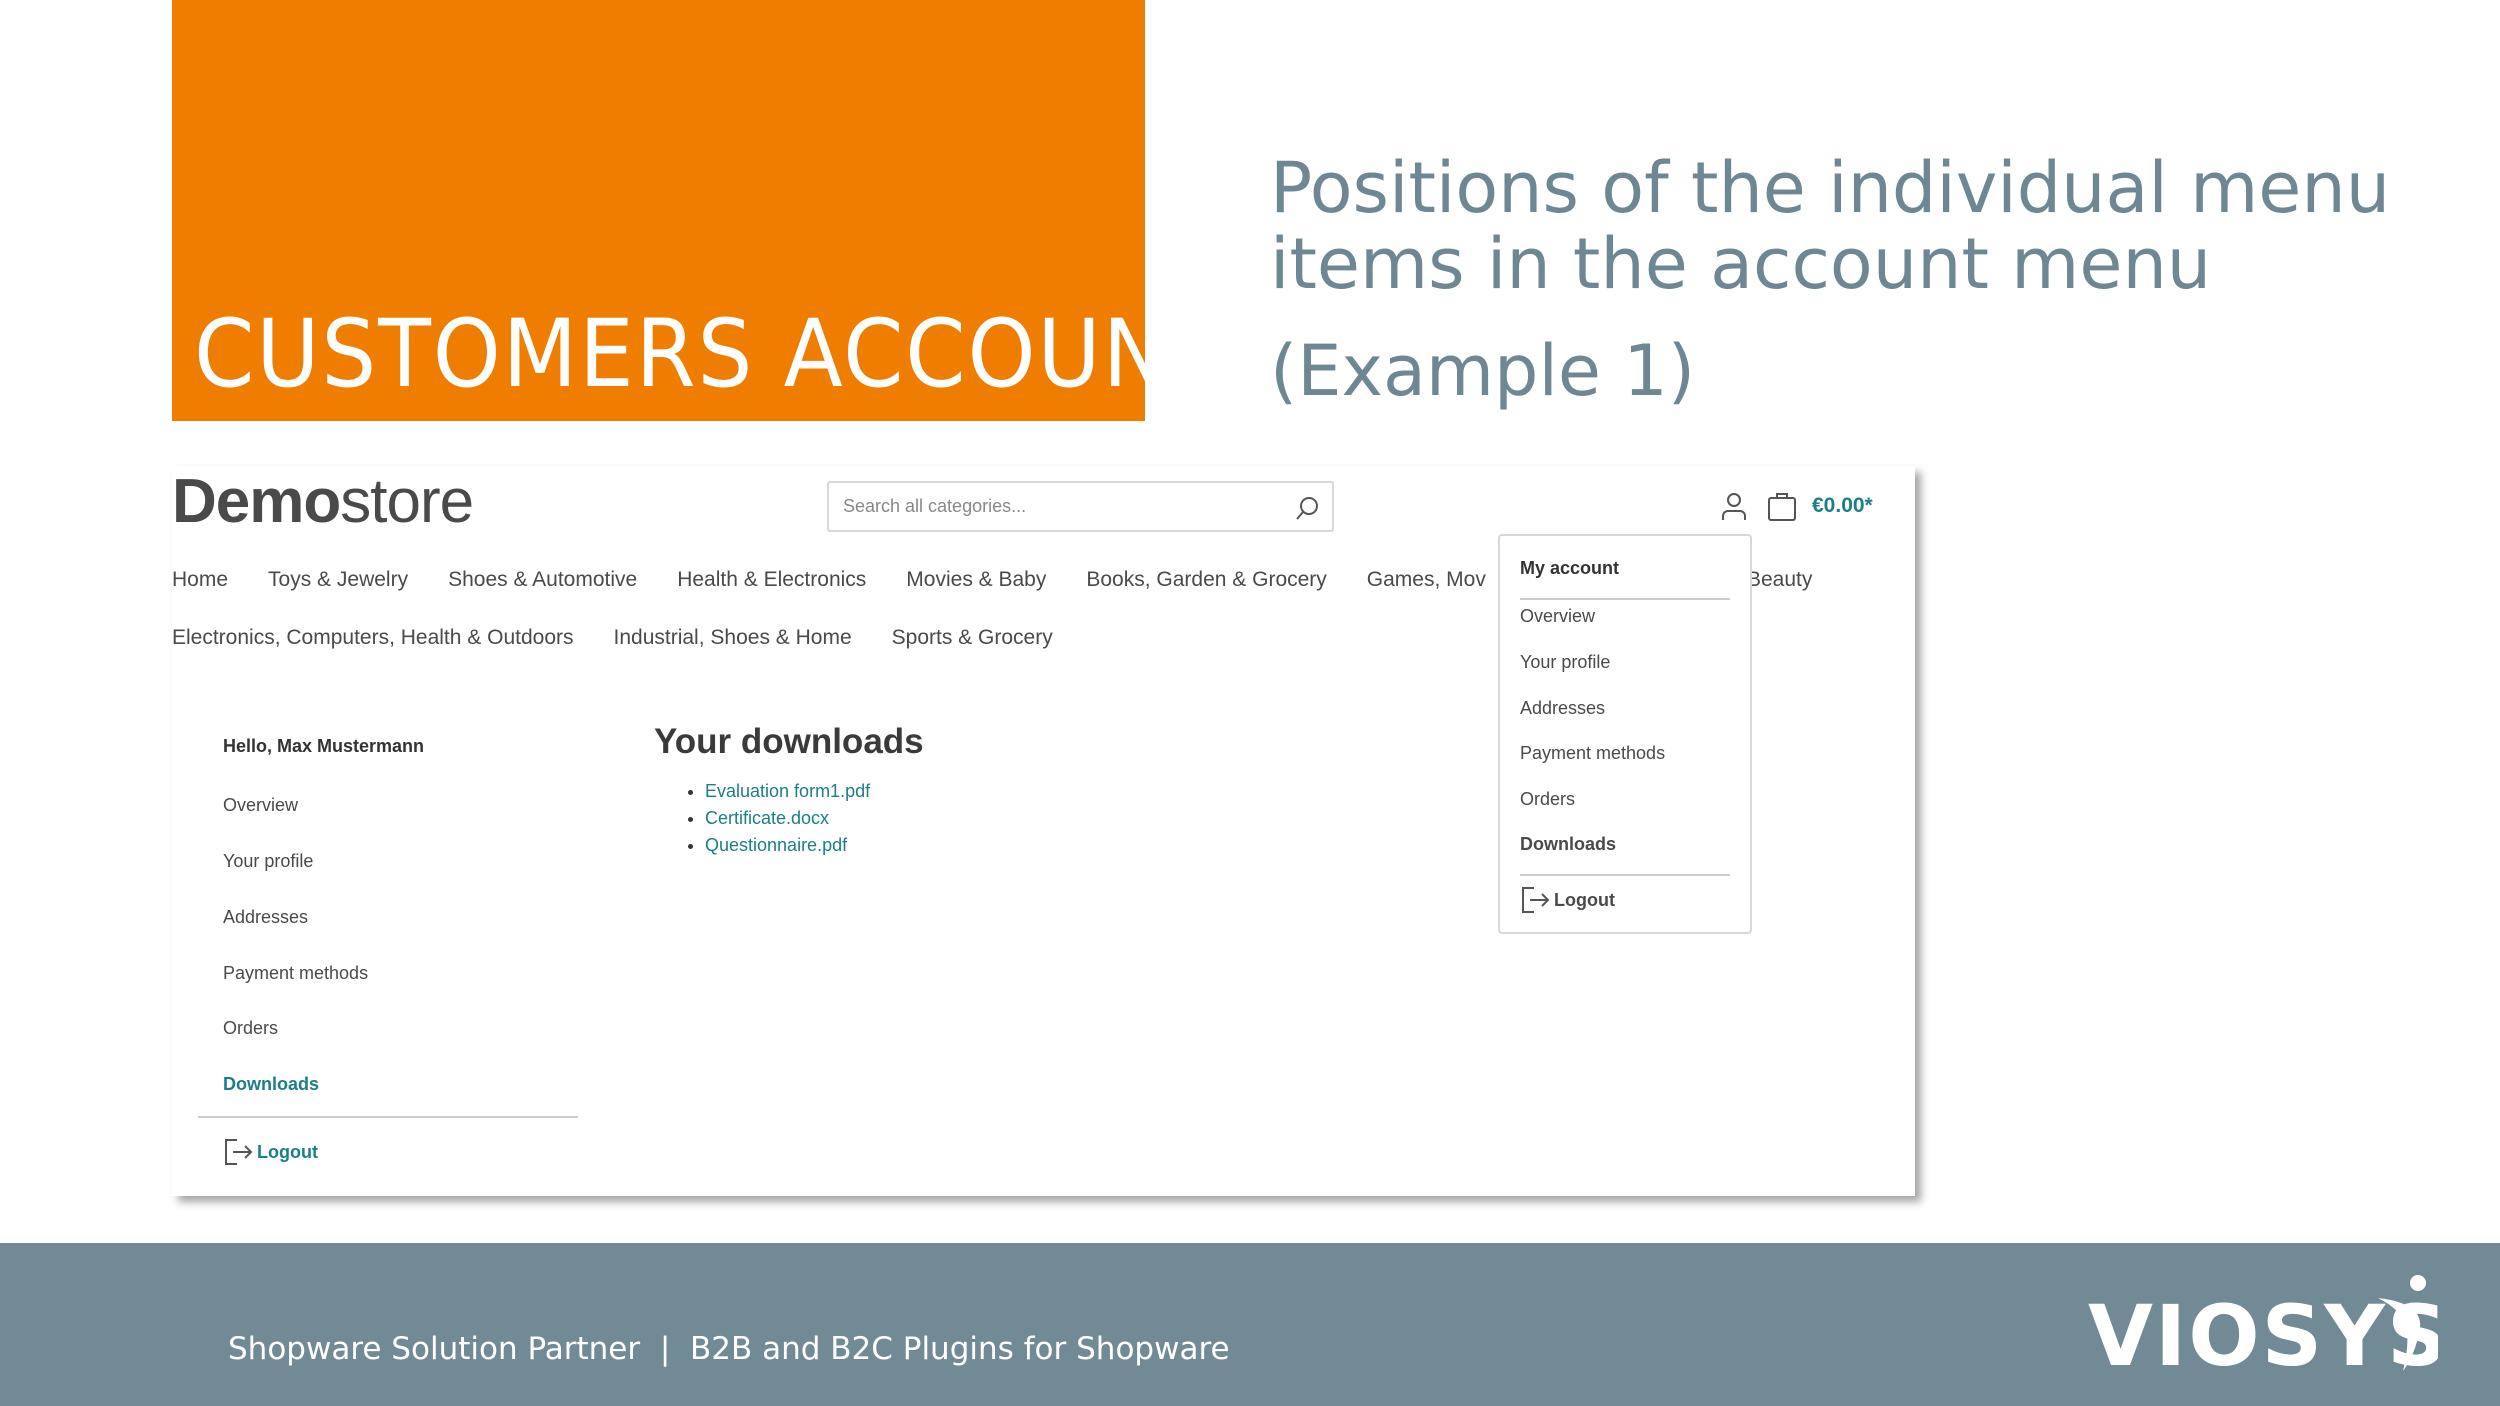  Describe the element at coordinates (697, 210) in the screenshot. I see `section-banner: CUSTOMERS ACCOUNT` at that location.